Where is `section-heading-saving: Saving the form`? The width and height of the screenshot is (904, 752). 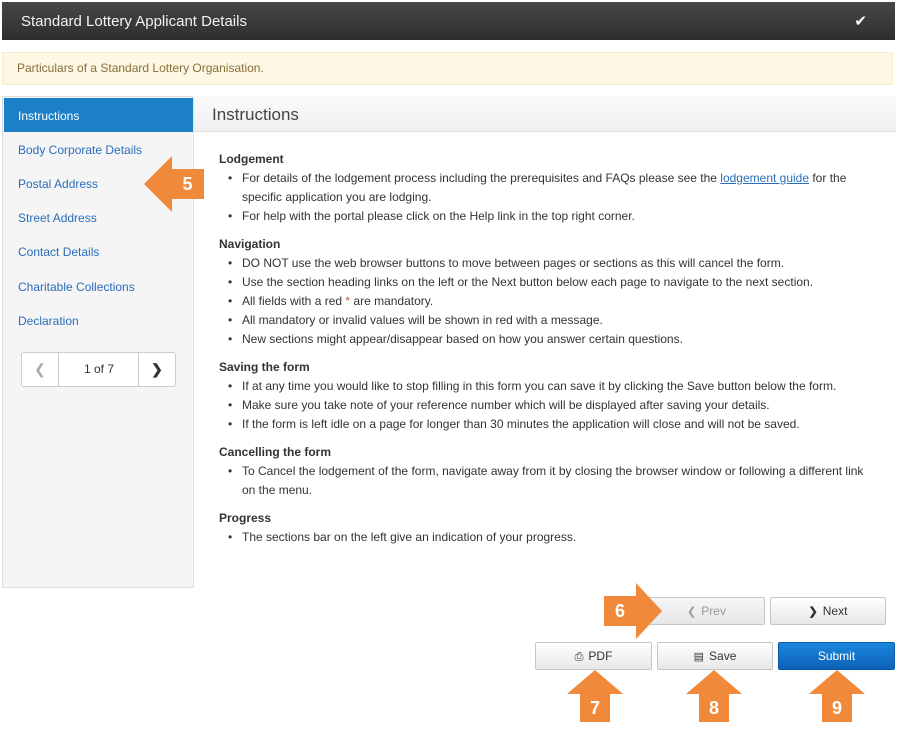
section-heading-saving: Saving the form is located at coordinates (264, 367).